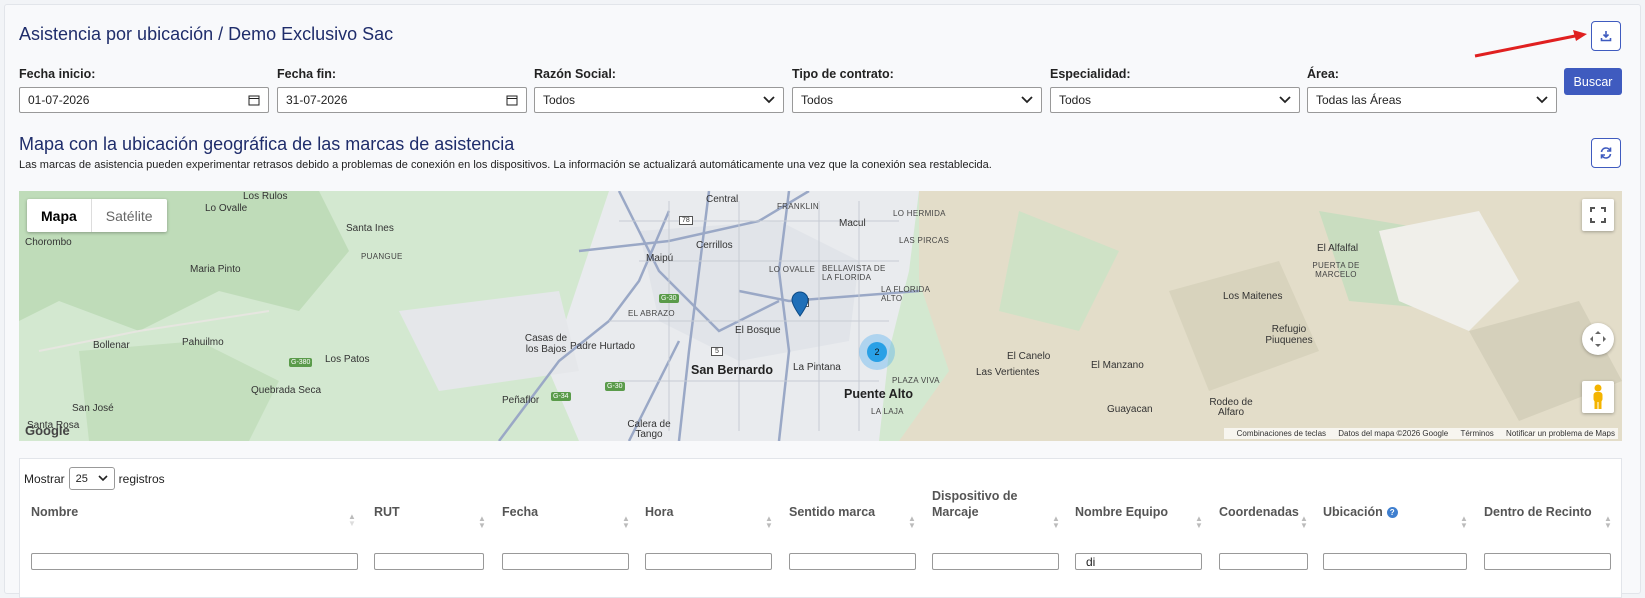  Describe the element at coordinates (1138, 561) in the screenshot. I see `filter-input-equipo: di` at that location.